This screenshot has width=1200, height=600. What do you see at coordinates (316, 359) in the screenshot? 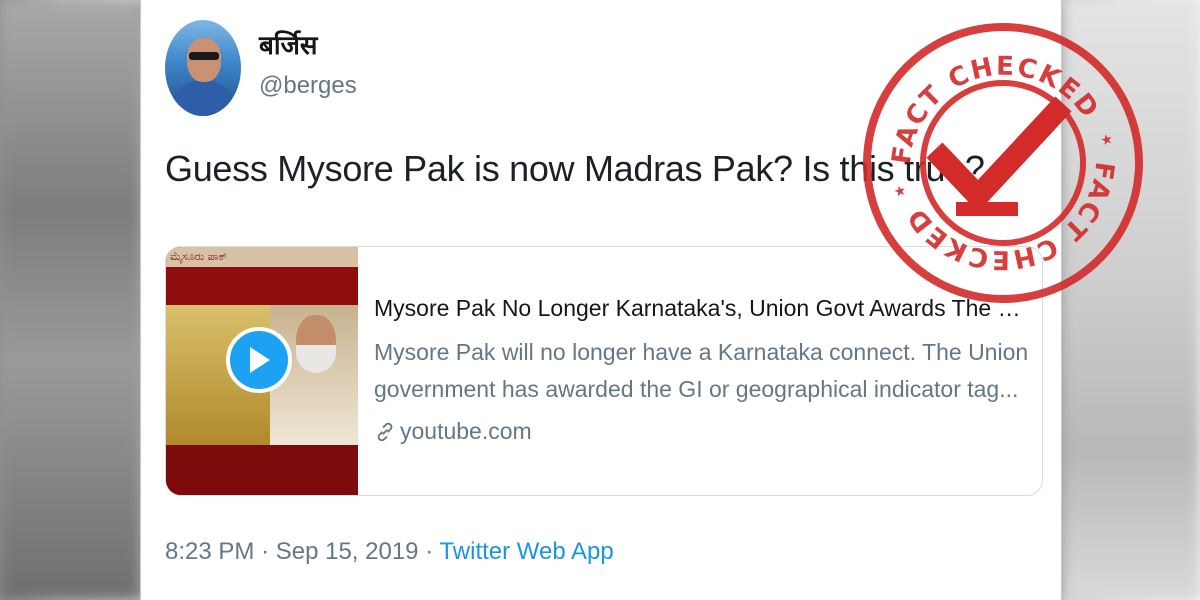
I see `thumbnail-person-beard` at bounding box center [316, 359].